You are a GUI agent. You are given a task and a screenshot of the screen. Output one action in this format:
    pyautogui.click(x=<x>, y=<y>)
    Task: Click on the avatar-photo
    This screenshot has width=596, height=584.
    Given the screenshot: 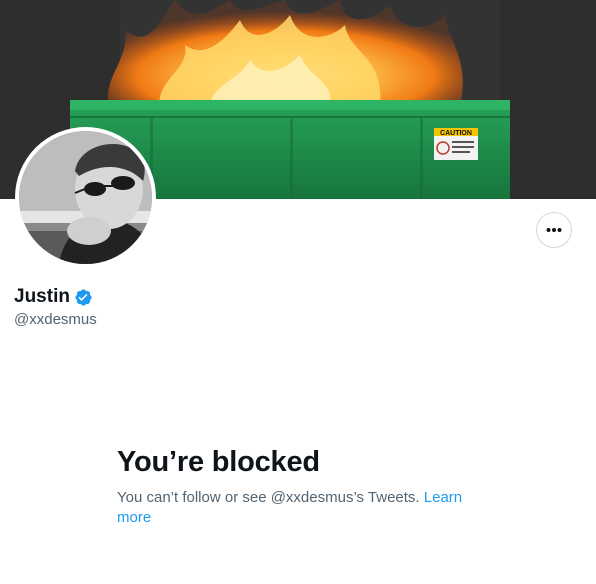 What is the action you would take?
    pyautogui.click(x=85, y=197)
    